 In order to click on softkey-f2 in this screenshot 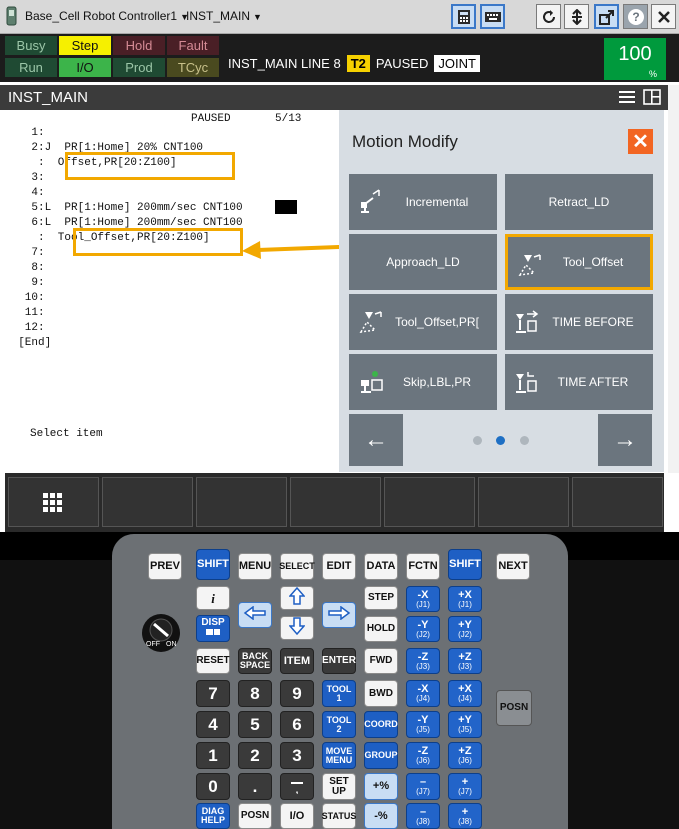, I will do `click(241, 502)`.